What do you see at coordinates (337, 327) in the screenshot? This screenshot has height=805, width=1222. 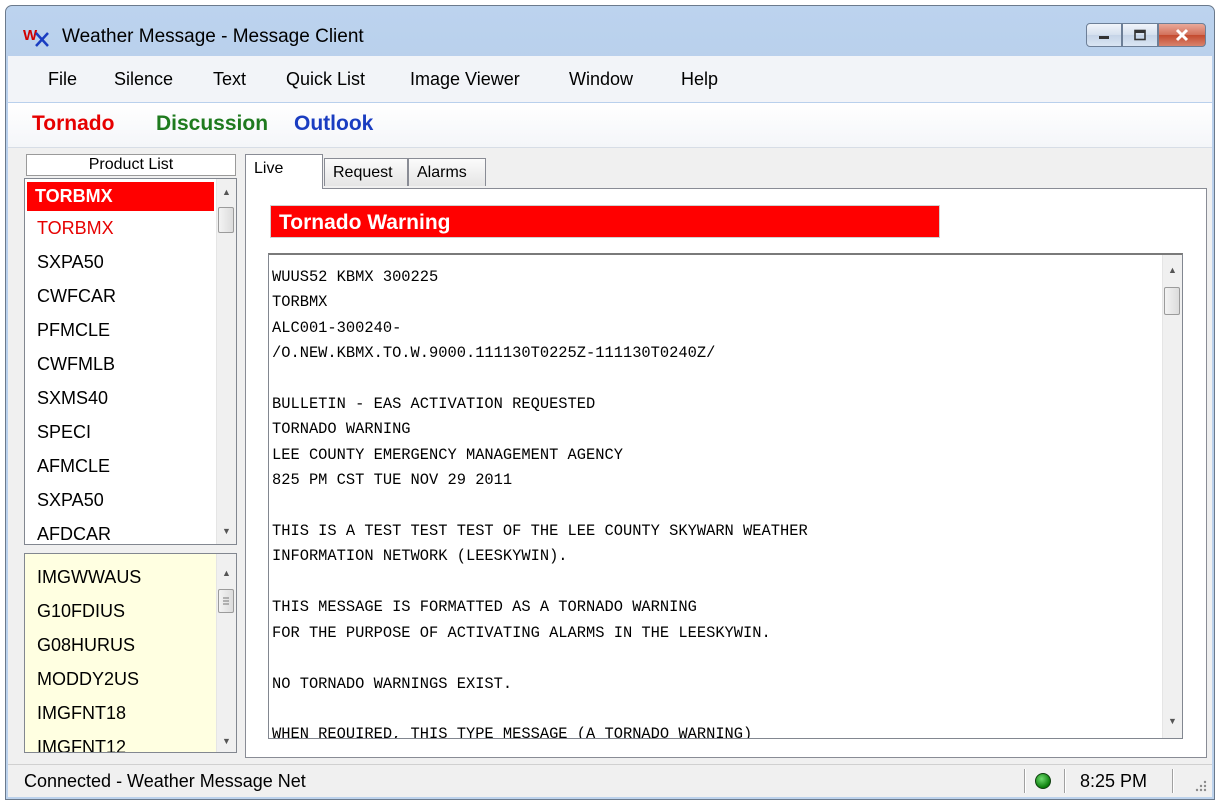 I see `message-line: ALC001-300240-` at bounding box center [337, 327].